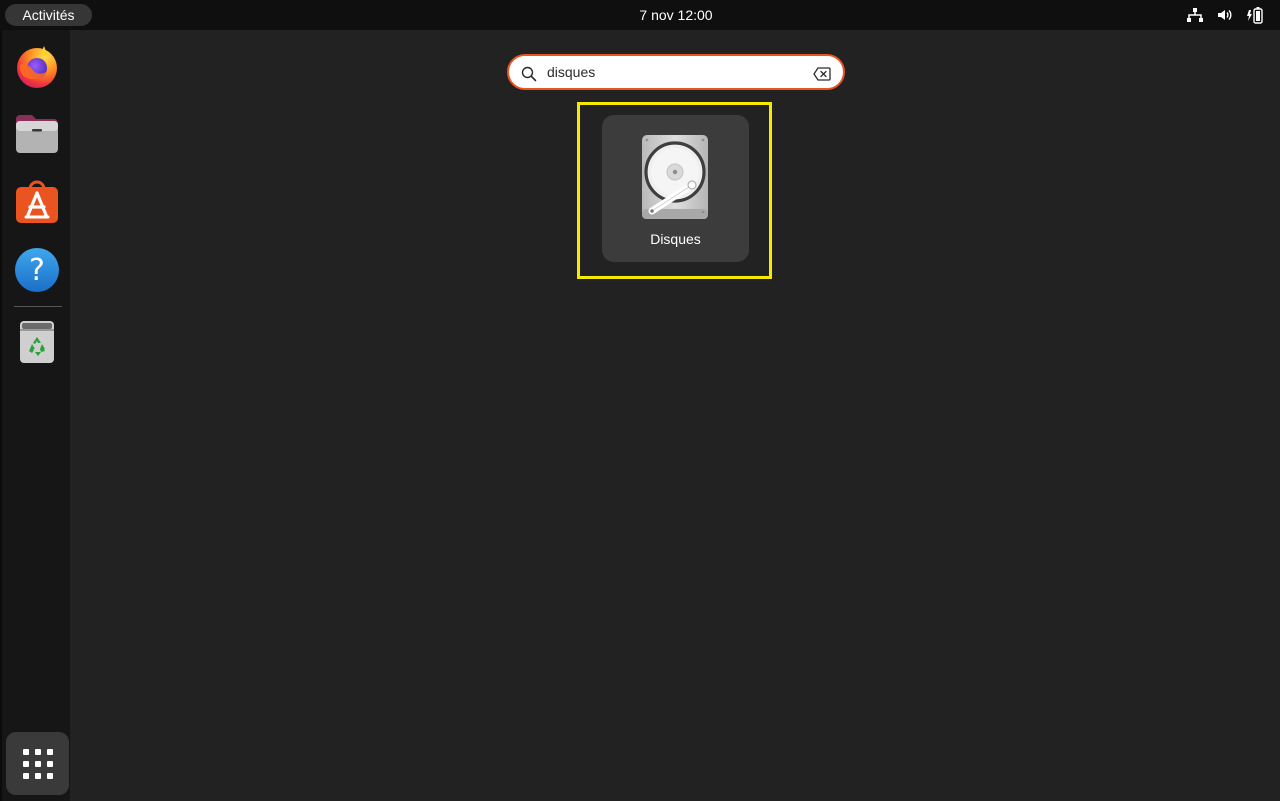 The image size is (1280, 801). I want to click on volume-icon, so click(1225, 15).